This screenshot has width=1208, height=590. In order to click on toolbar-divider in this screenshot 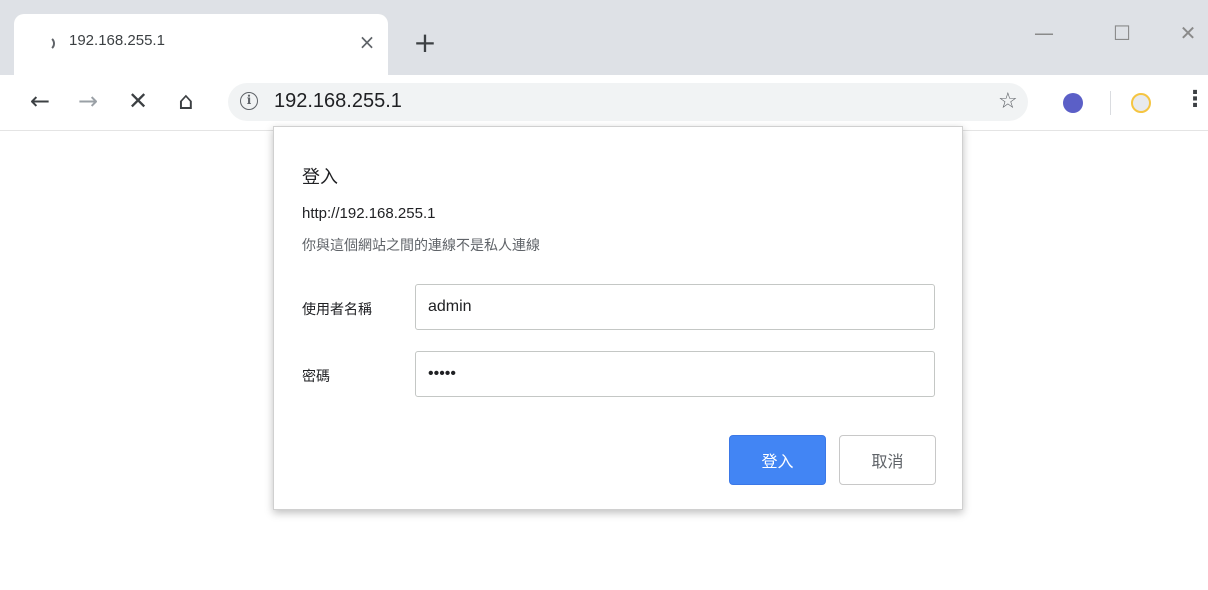, I will do `click(1110, 103)`.